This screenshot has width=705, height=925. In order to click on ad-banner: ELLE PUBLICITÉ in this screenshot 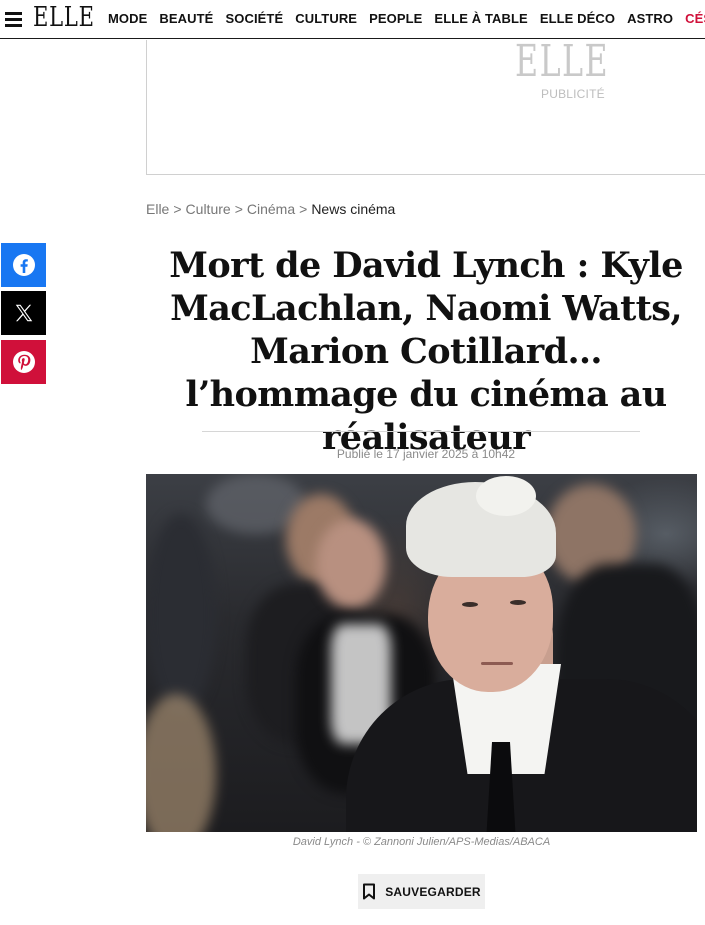, I will do `click(425, 107)`.